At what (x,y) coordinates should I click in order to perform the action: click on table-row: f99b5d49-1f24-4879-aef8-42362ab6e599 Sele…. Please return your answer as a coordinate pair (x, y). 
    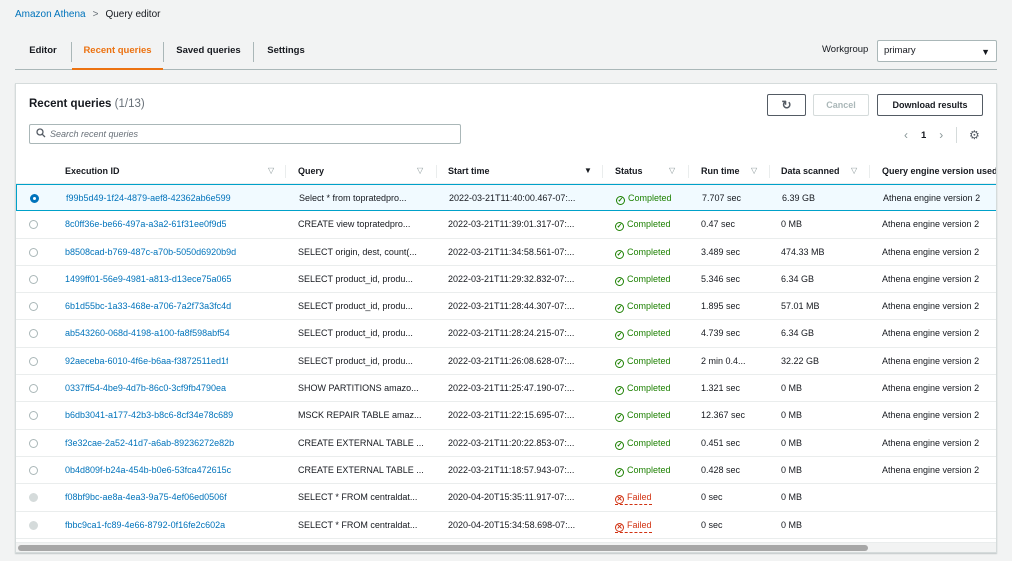
    Looking at the image, I should click on (506, 198).